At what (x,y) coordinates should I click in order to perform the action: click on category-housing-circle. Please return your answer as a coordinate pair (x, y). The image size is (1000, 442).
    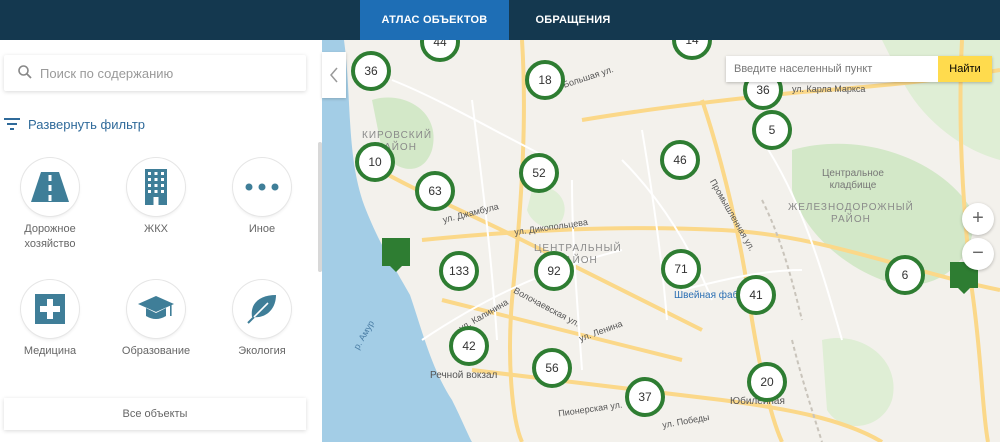
    Looking at the image, I should click on (156, 187).